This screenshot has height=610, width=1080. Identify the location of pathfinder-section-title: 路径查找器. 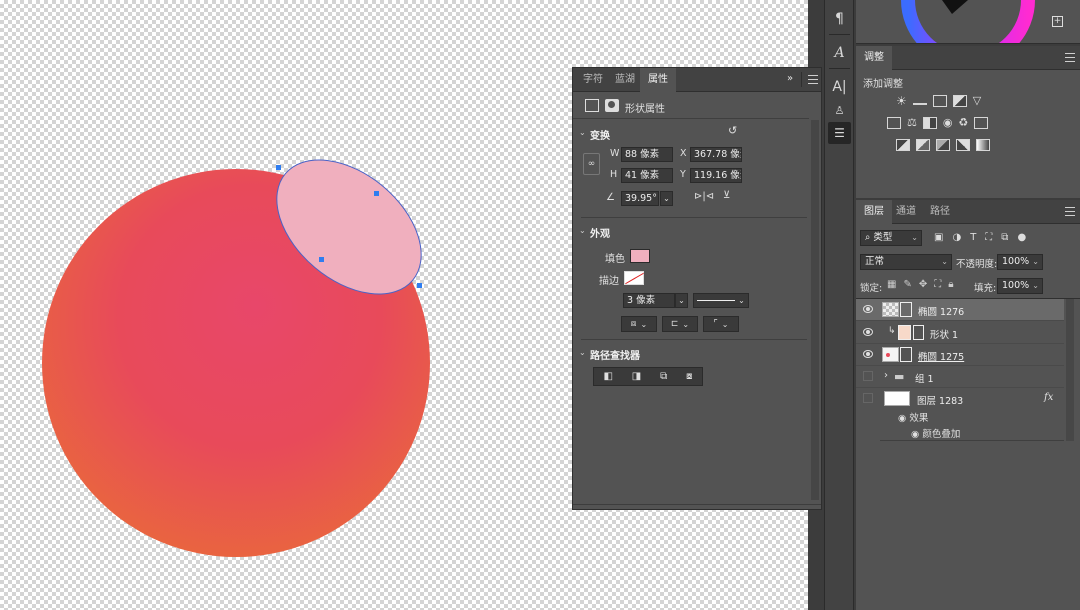
(615, 354).